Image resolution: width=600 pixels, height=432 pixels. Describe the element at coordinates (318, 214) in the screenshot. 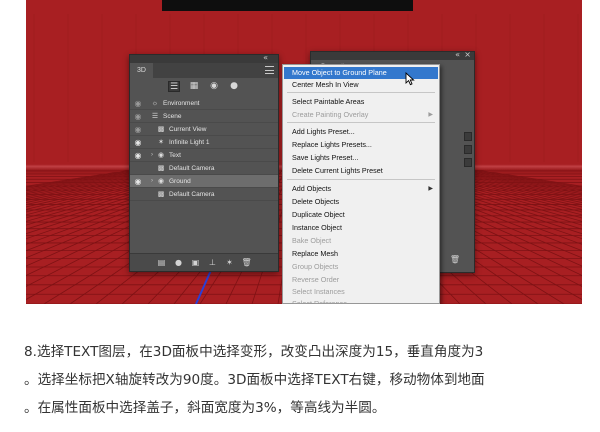

I see `menu-item-label: Duplicate Object` at that location.